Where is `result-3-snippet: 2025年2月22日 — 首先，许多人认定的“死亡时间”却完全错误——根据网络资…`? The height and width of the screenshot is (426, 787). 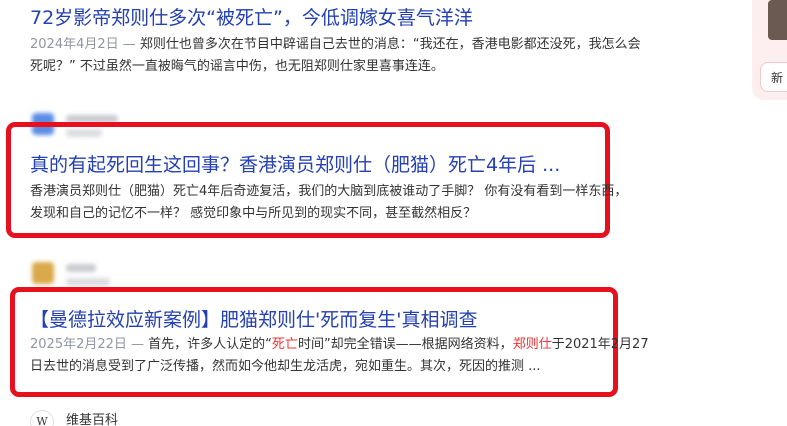 result-3-snippet: 2025年2月22日 — 首先，许多人认定的“死亡时间”却完全错误——根据网络资… is located at coordinates (380, 356).